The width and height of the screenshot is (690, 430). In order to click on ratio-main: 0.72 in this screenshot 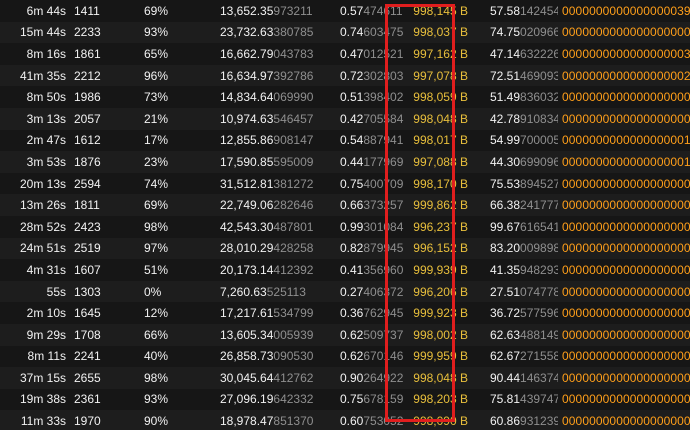, I will do `click(352, 75)`.